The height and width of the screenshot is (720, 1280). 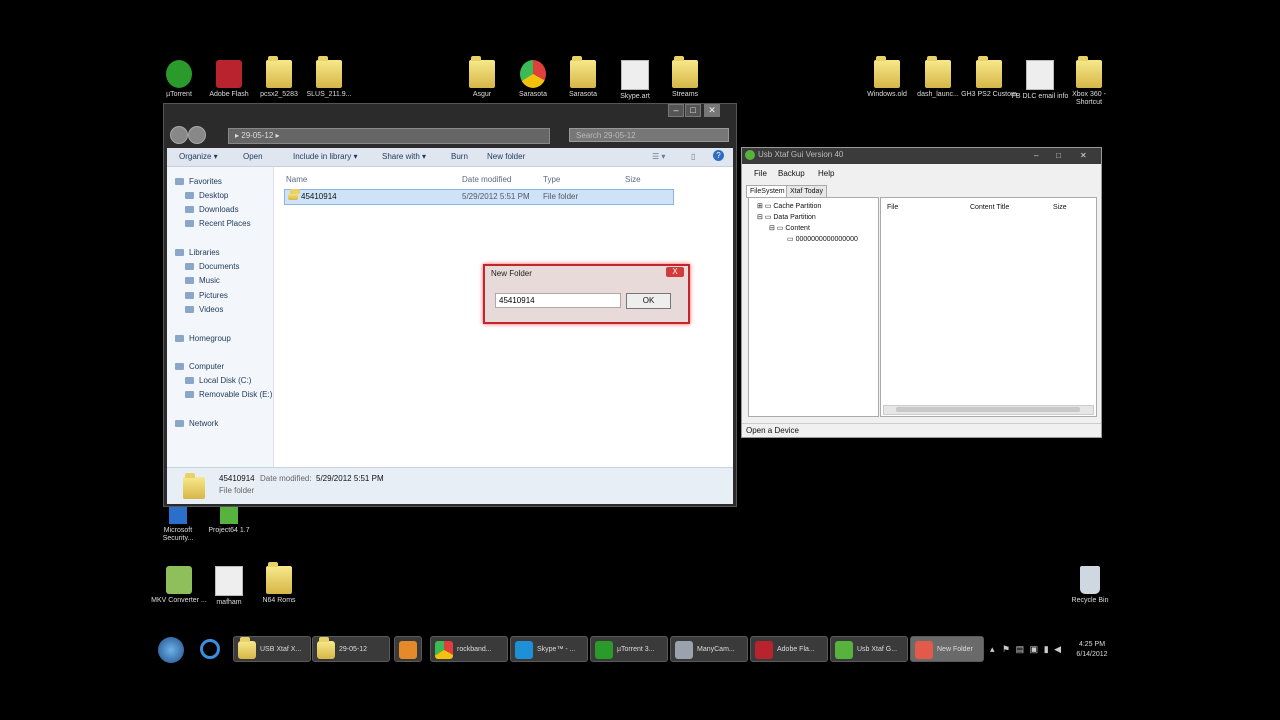 I want to click on nav-network: Network, so click(x=196, y=423).